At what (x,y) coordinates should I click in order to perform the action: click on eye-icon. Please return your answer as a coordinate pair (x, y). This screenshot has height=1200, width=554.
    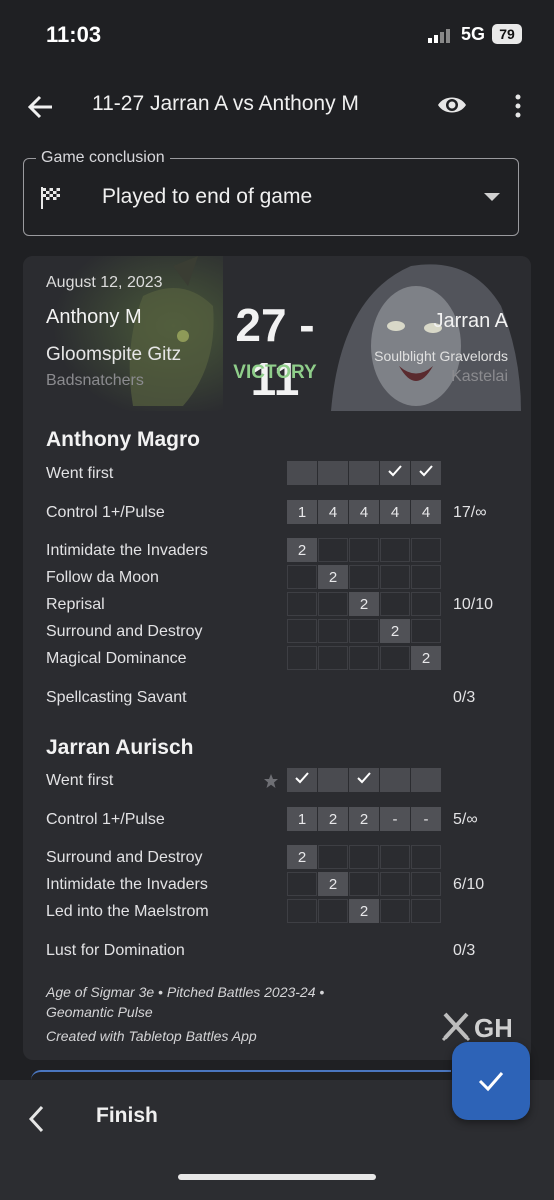
    Looking at the image, I should click on (452, 105).